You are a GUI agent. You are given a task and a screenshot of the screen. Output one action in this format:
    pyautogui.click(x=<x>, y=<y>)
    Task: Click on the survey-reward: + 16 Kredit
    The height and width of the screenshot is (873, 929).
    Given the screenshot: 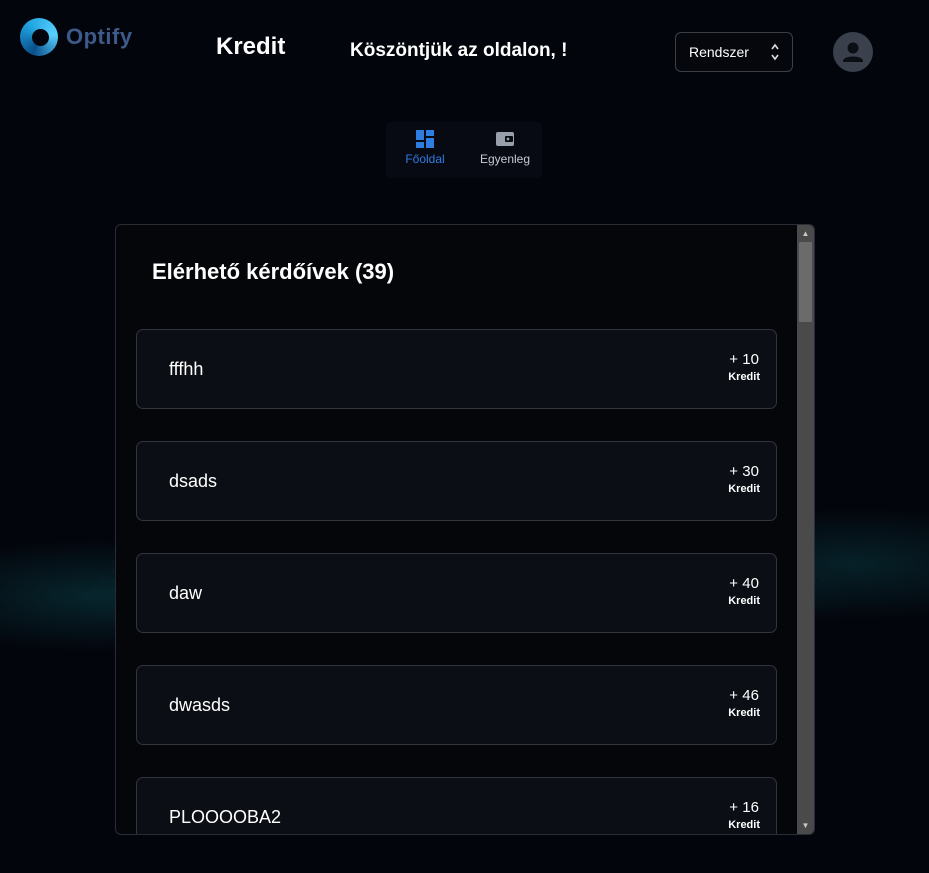 What is the action you would take?
    pyautogui.click(x=744, y=815)
    